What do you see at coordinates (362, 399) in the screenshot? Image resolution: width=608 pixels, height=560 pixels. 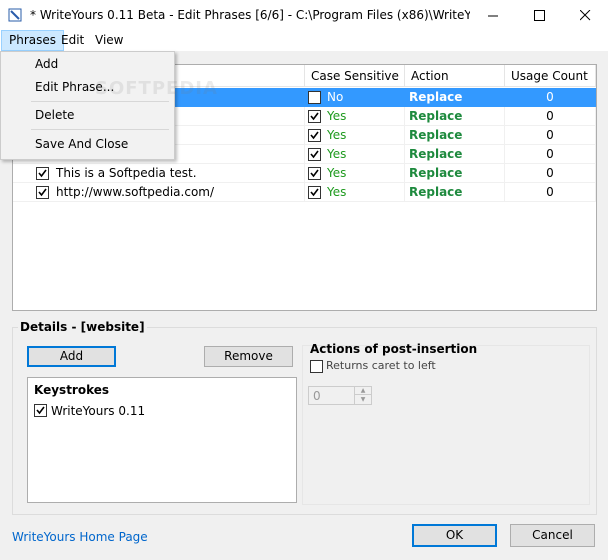 I see `spin-down-icon: ▼` at bounding box center [362, 399].